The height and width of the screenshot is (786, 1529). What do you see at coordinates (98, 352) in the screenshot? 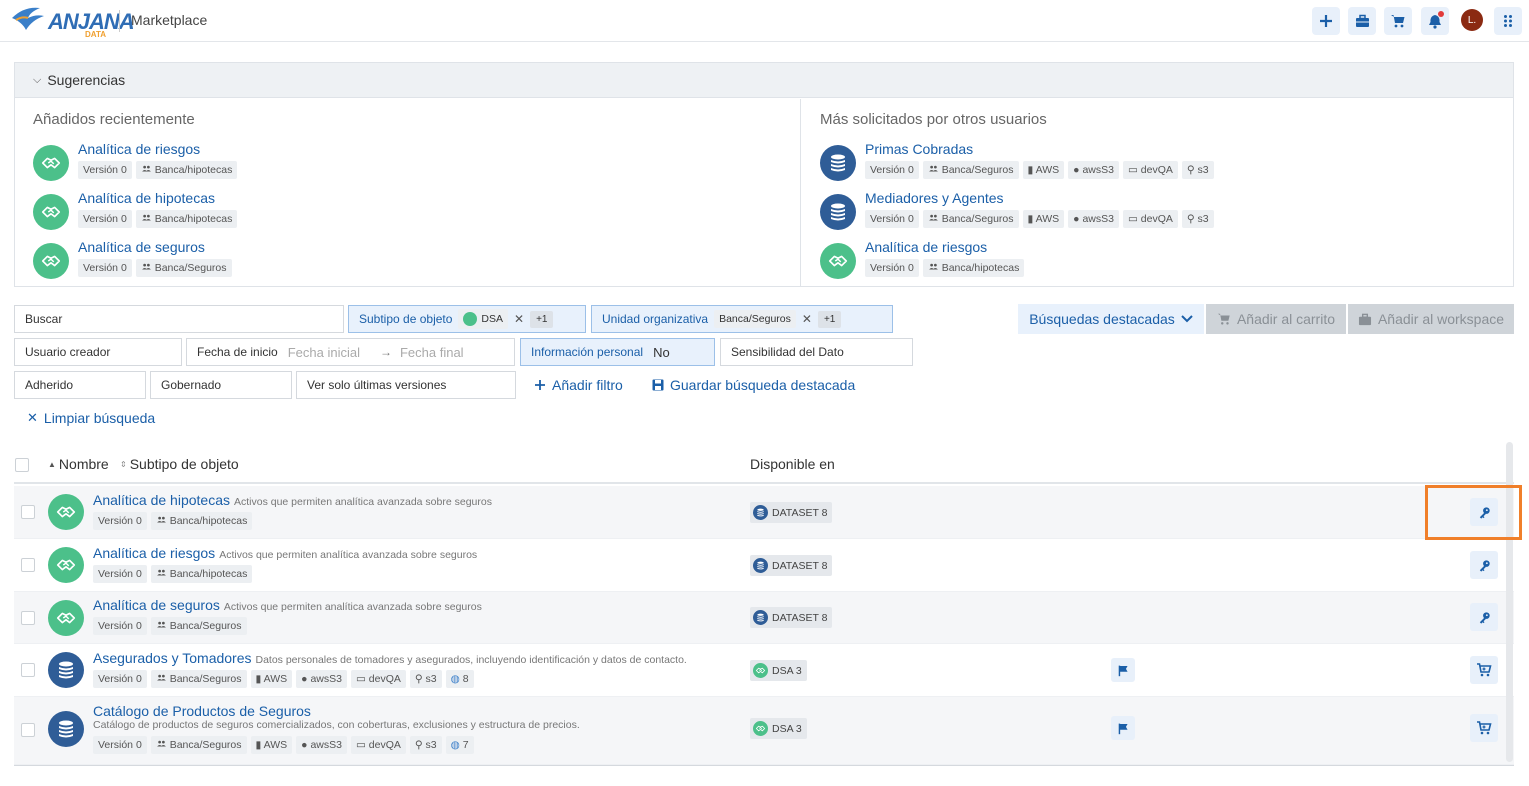
I see `creator-filter: Usuario creador` at bounding box center [98, 352].